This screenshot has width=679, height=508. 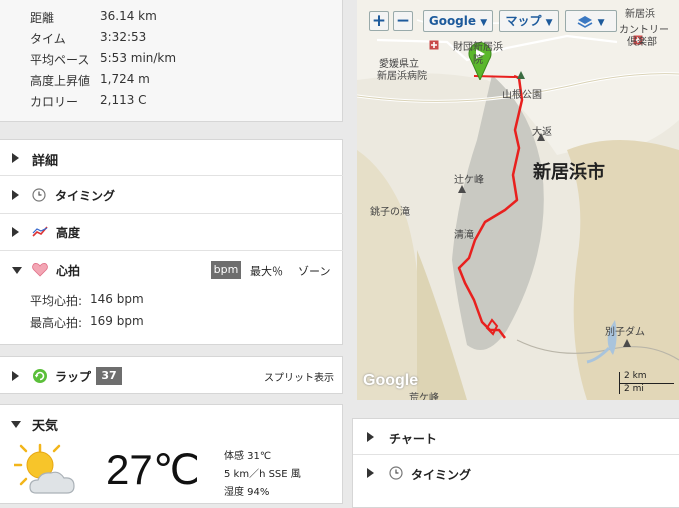 I want to click on place-label: 別子ダム, so click(x=625, y=332).